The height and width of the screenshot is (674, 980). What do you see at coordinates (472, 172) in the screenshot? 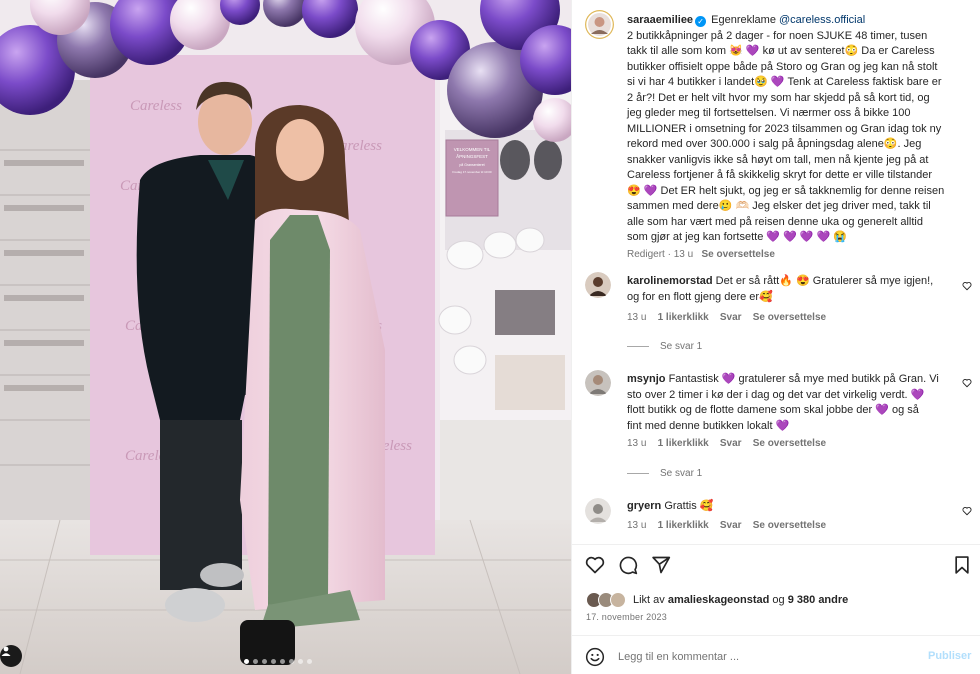
I see `sign-line-4: Fredag 17.november kl 10:00` at bounding box center [472, 172].